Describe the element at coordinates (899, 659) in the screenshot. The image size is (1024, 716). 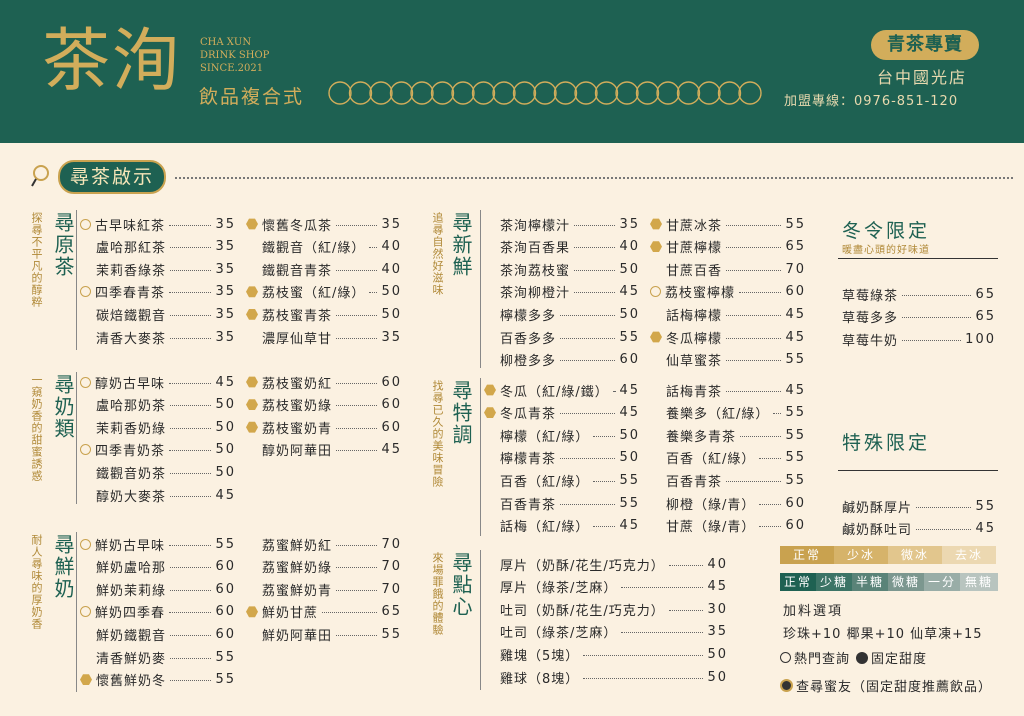
I see `legend-fixed: 固定甜度` at that location.